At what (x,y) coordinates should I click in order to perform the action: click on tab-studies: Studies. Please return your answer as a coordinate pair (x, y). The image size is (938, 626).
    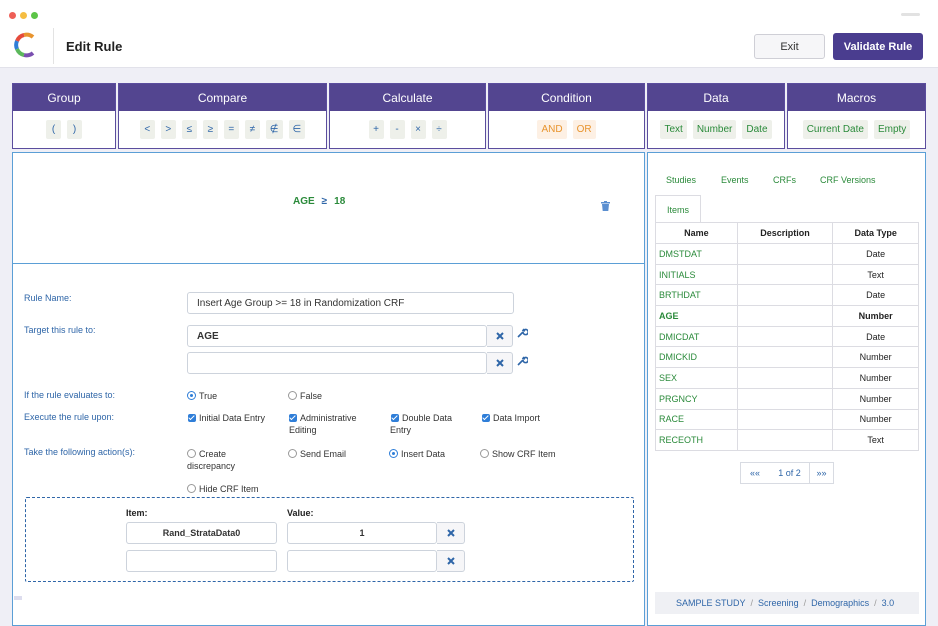
    Looking at the image, I should click on (681, 180).